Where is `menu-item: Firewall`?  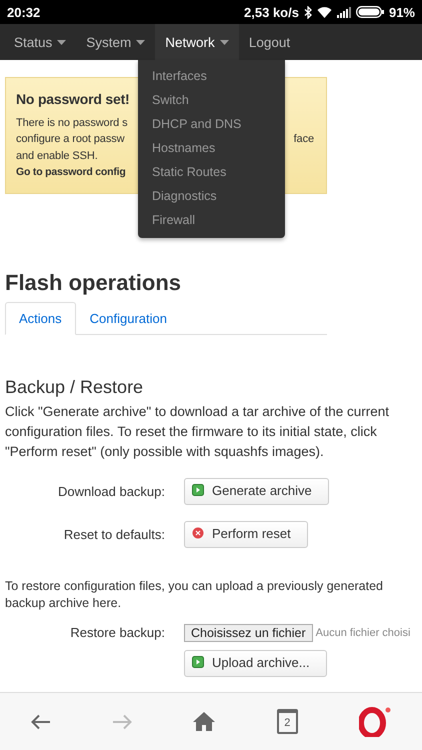 menu-item: Firewall is located at coordinates (211, 220).